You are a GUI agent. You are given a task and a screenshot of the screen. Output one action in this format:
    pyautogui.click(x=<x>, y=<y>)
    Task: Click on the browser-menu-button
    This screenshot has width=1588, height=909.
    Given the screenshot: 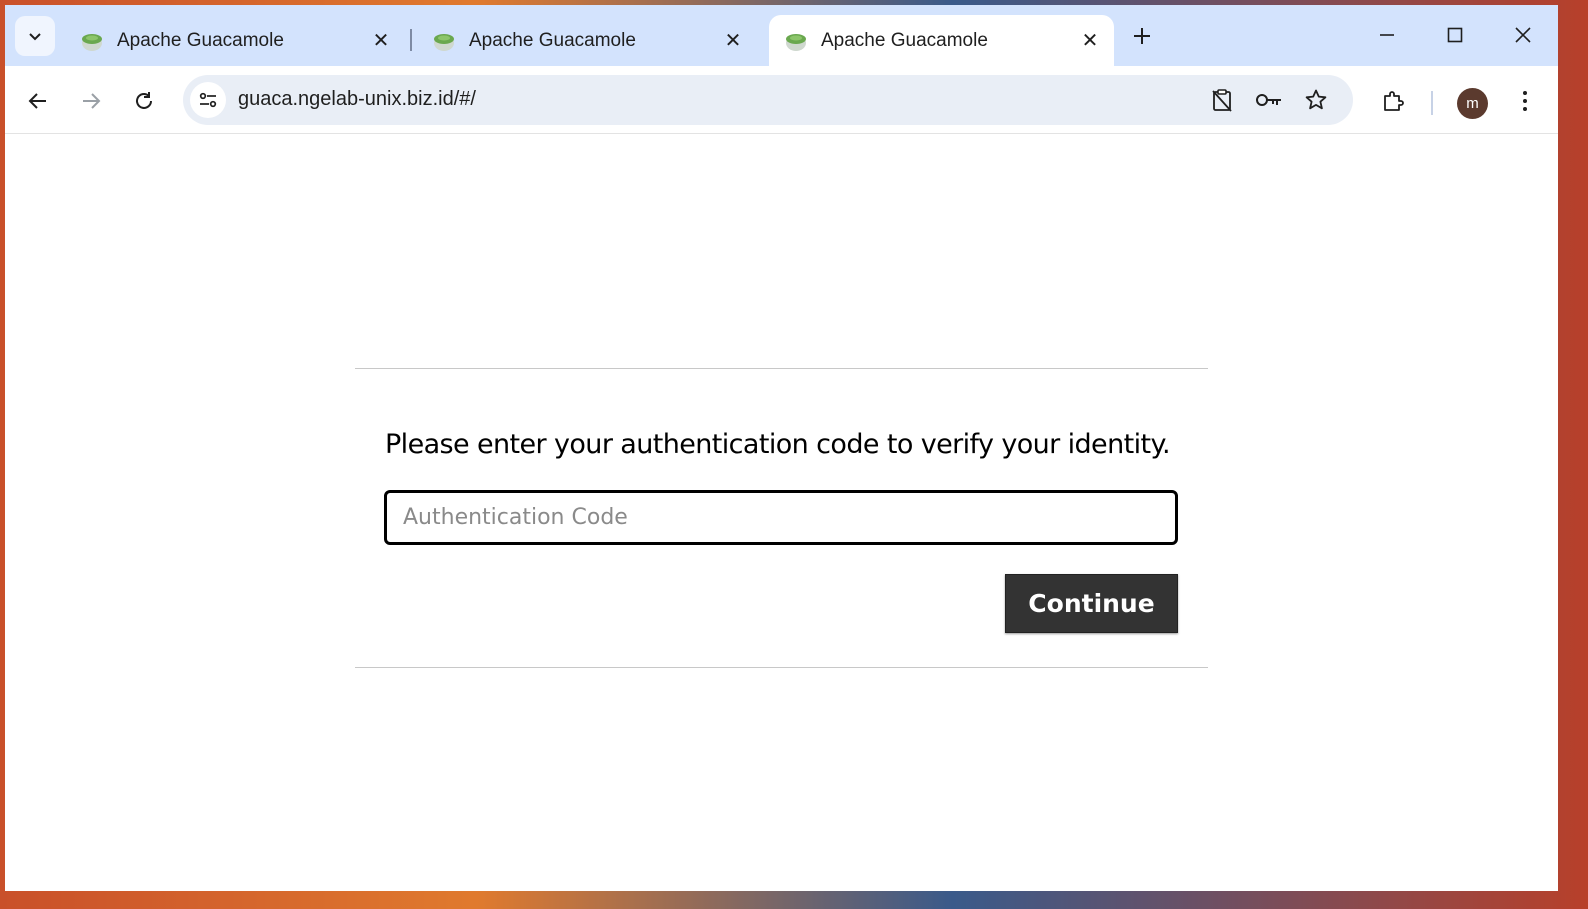 What is the action you would take?
    pyautogui.click(x=1525, y=101)
    